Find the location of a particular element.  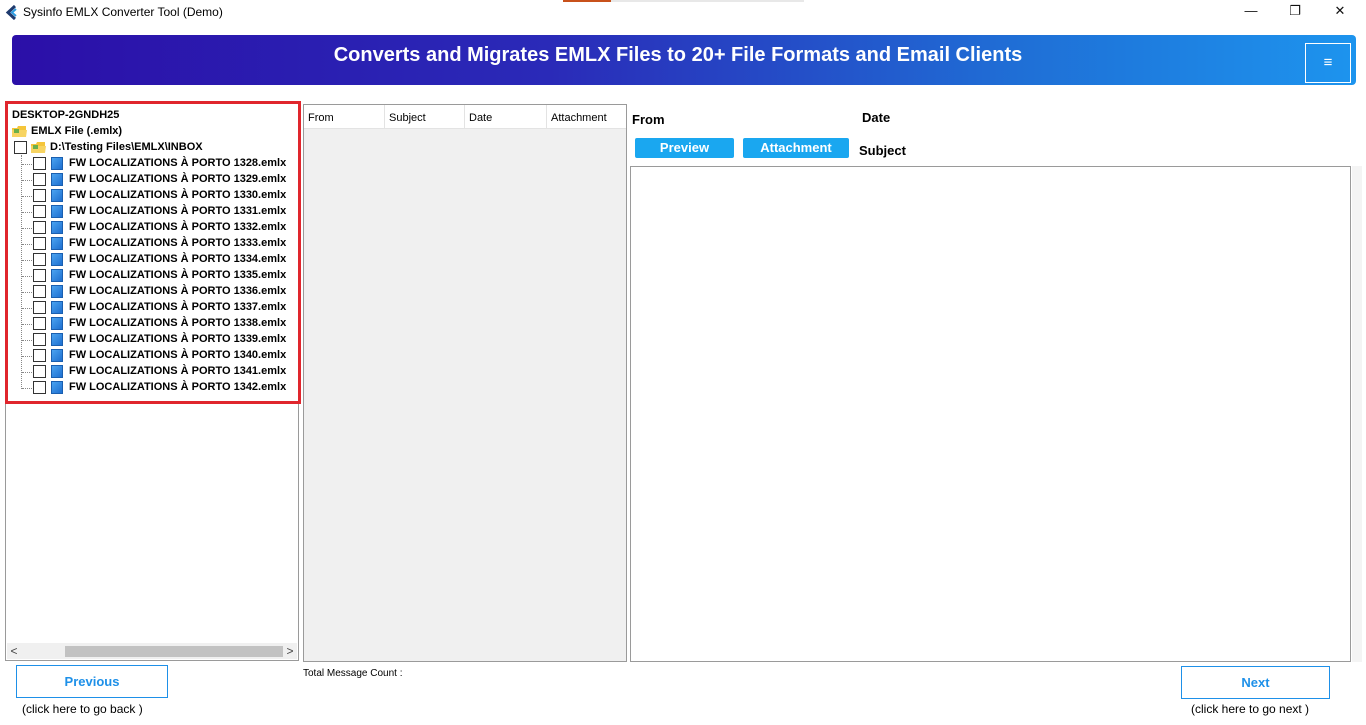

message-list-header: From Subject Date Attachment is located at coordinates (465, 117).